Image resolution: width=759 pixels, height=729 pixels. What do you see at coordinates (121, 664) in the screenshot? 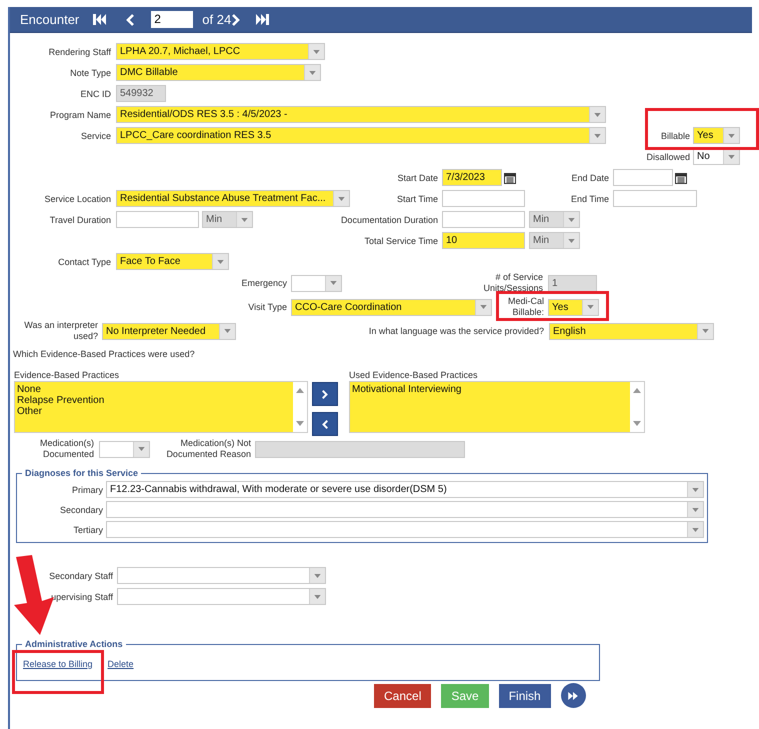
I see `action-link: Delete` at bounding box center [121, 664].